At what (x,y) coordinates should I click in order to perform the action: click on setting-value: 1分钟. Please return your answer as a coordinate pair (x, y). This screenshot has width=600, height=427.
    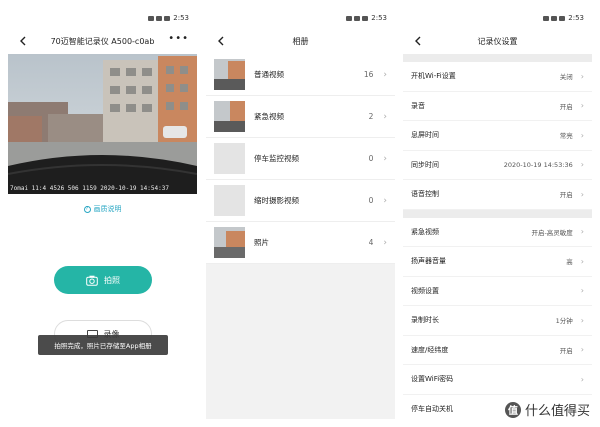
    Looking at the image, I should click on (564, 321).